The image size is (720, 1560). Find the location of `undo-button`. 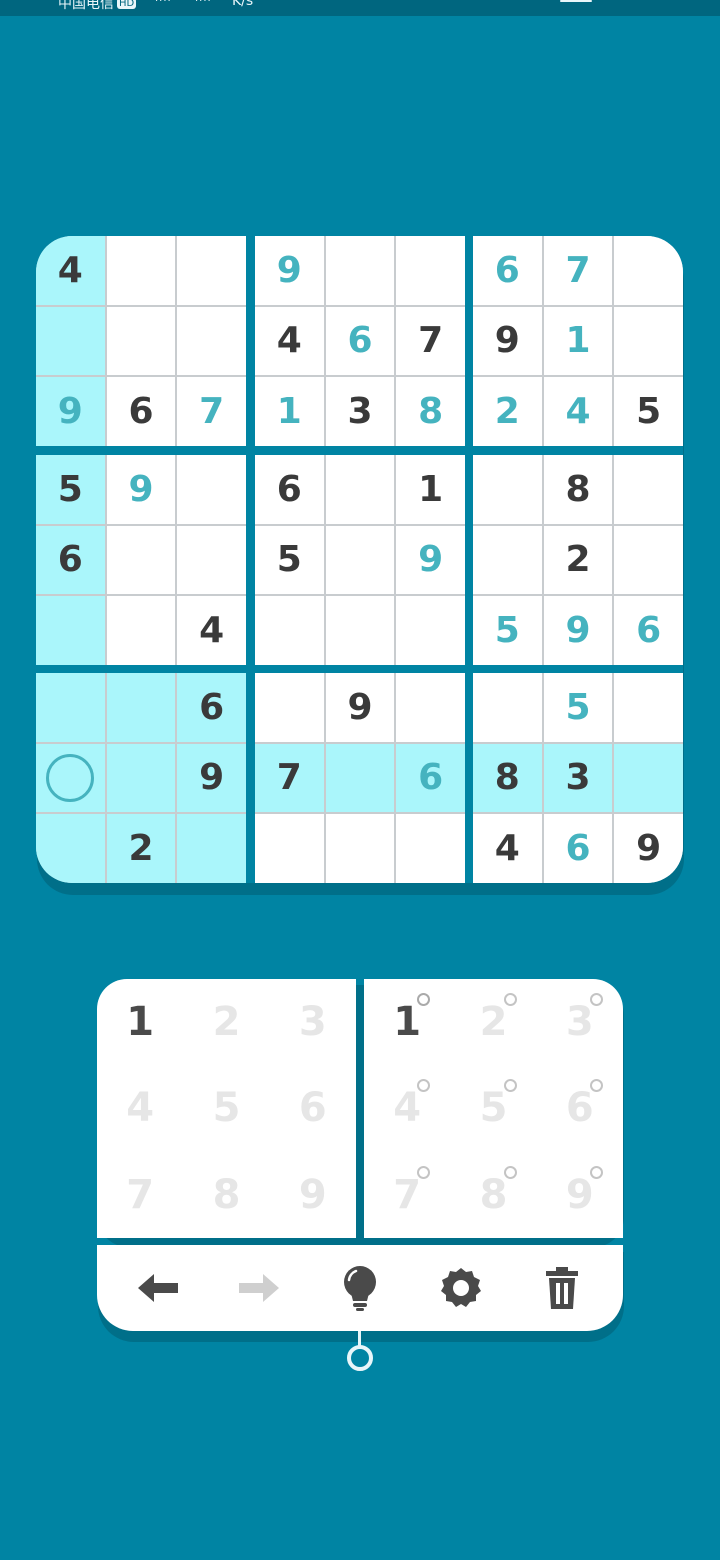

undo-button is located at coordinates (158, 1288).